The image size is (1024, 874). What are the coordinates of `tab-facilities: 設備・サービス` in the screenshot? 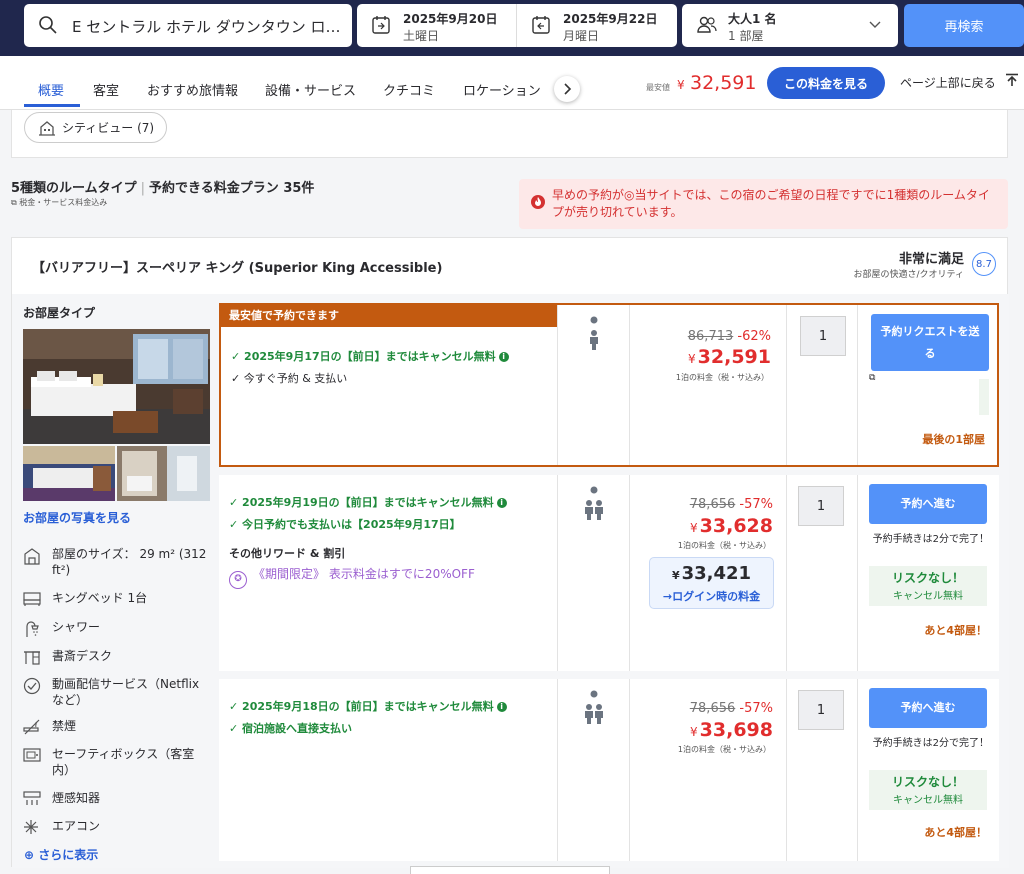 It's located at (310, 89).